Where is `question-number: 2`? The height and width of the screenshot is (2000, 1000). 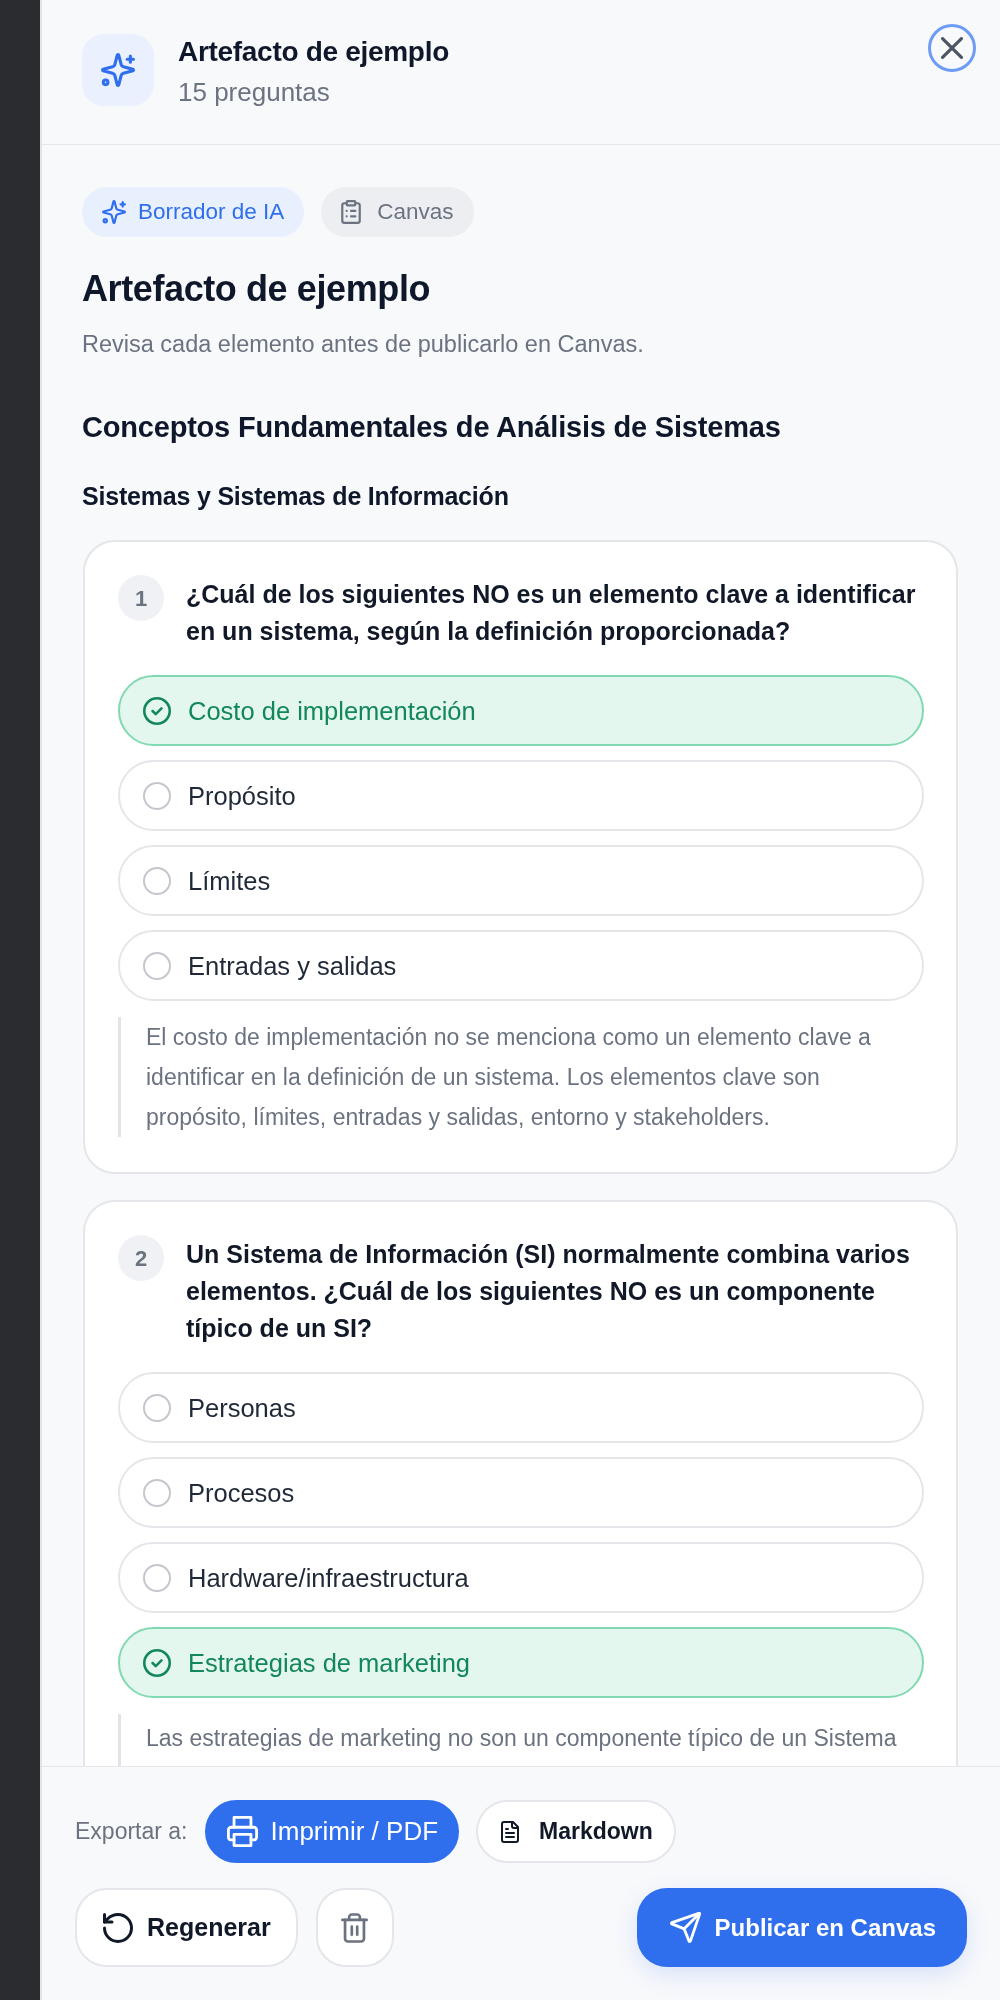
question-number: 2 is located at coordinates (141, 1258).